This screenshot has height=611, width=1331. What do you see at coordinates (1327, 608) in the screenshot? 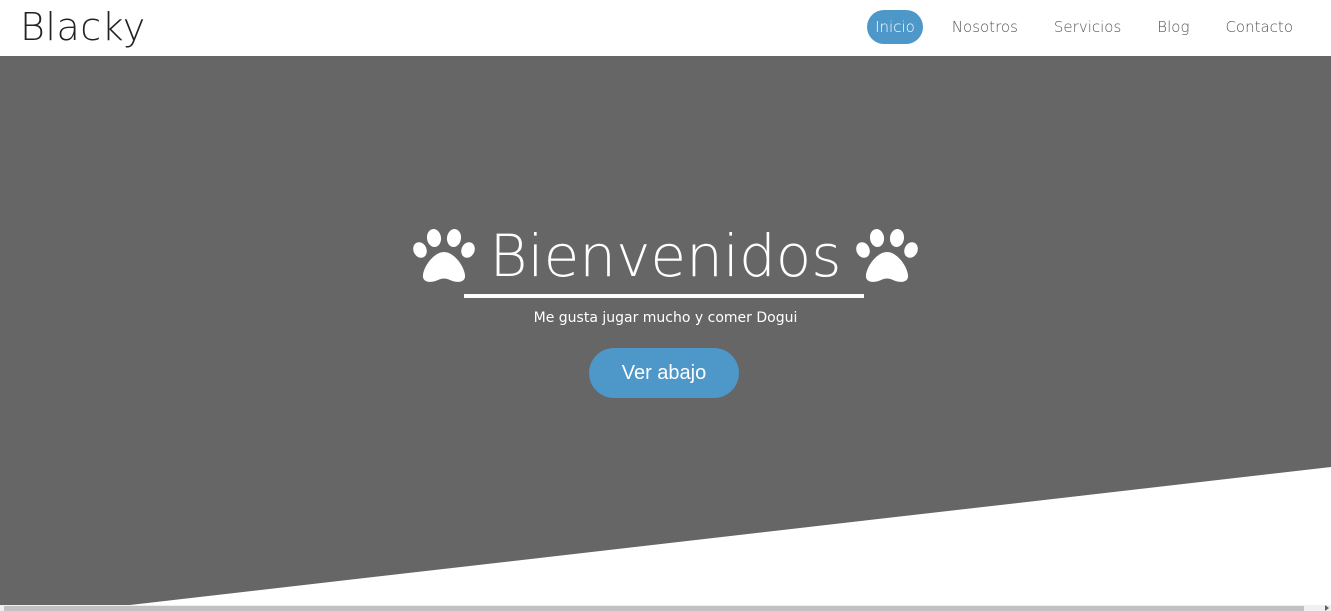
I see `scroll-right-arrow-icon` at bounding box center [1327, 608].